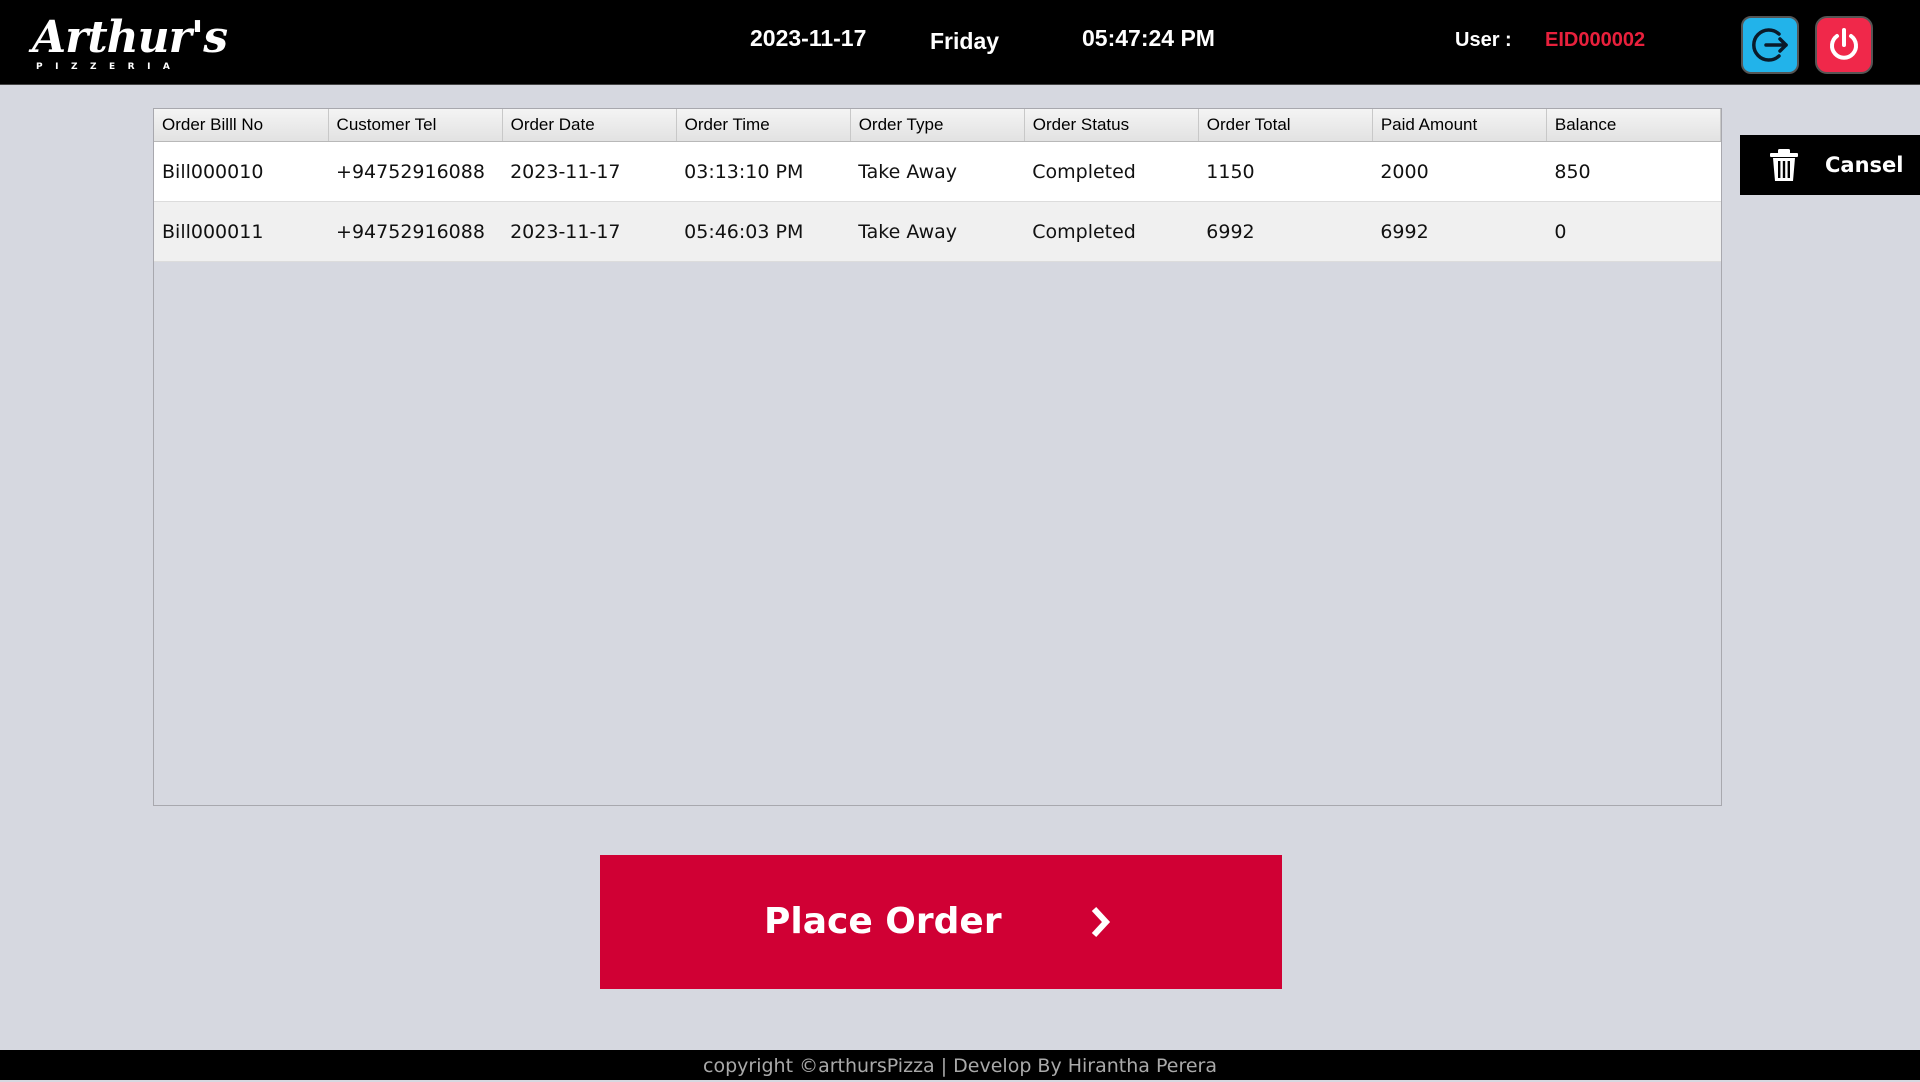 The width and height of the screenshot is (1920, 1082). Describe the element at coordinates (1459, 231) in the screenshot. I see `cell-paid-amount: 6992` at that location.